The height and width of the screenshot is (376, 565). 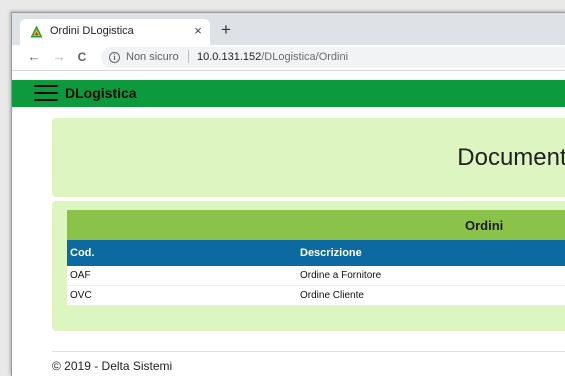 What do you see at coordinates (46, 93) in the screenshot?
I see `hamburger-menu-icon` at bounding box center [46, 93].